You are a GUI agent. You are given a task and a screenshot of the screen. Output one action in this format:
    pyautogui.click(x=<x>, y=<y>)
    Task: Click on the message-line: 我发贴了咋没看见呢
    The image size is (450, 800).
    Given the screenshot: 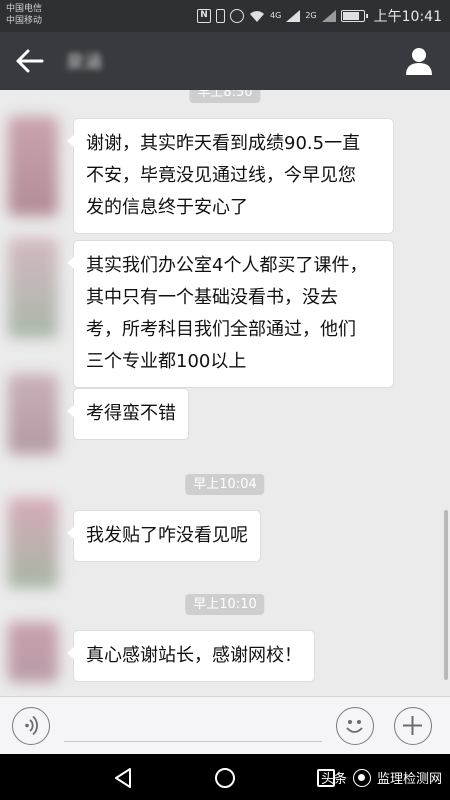 What is the action you would take?
    pyautogui.click(x=167, y=535)
    